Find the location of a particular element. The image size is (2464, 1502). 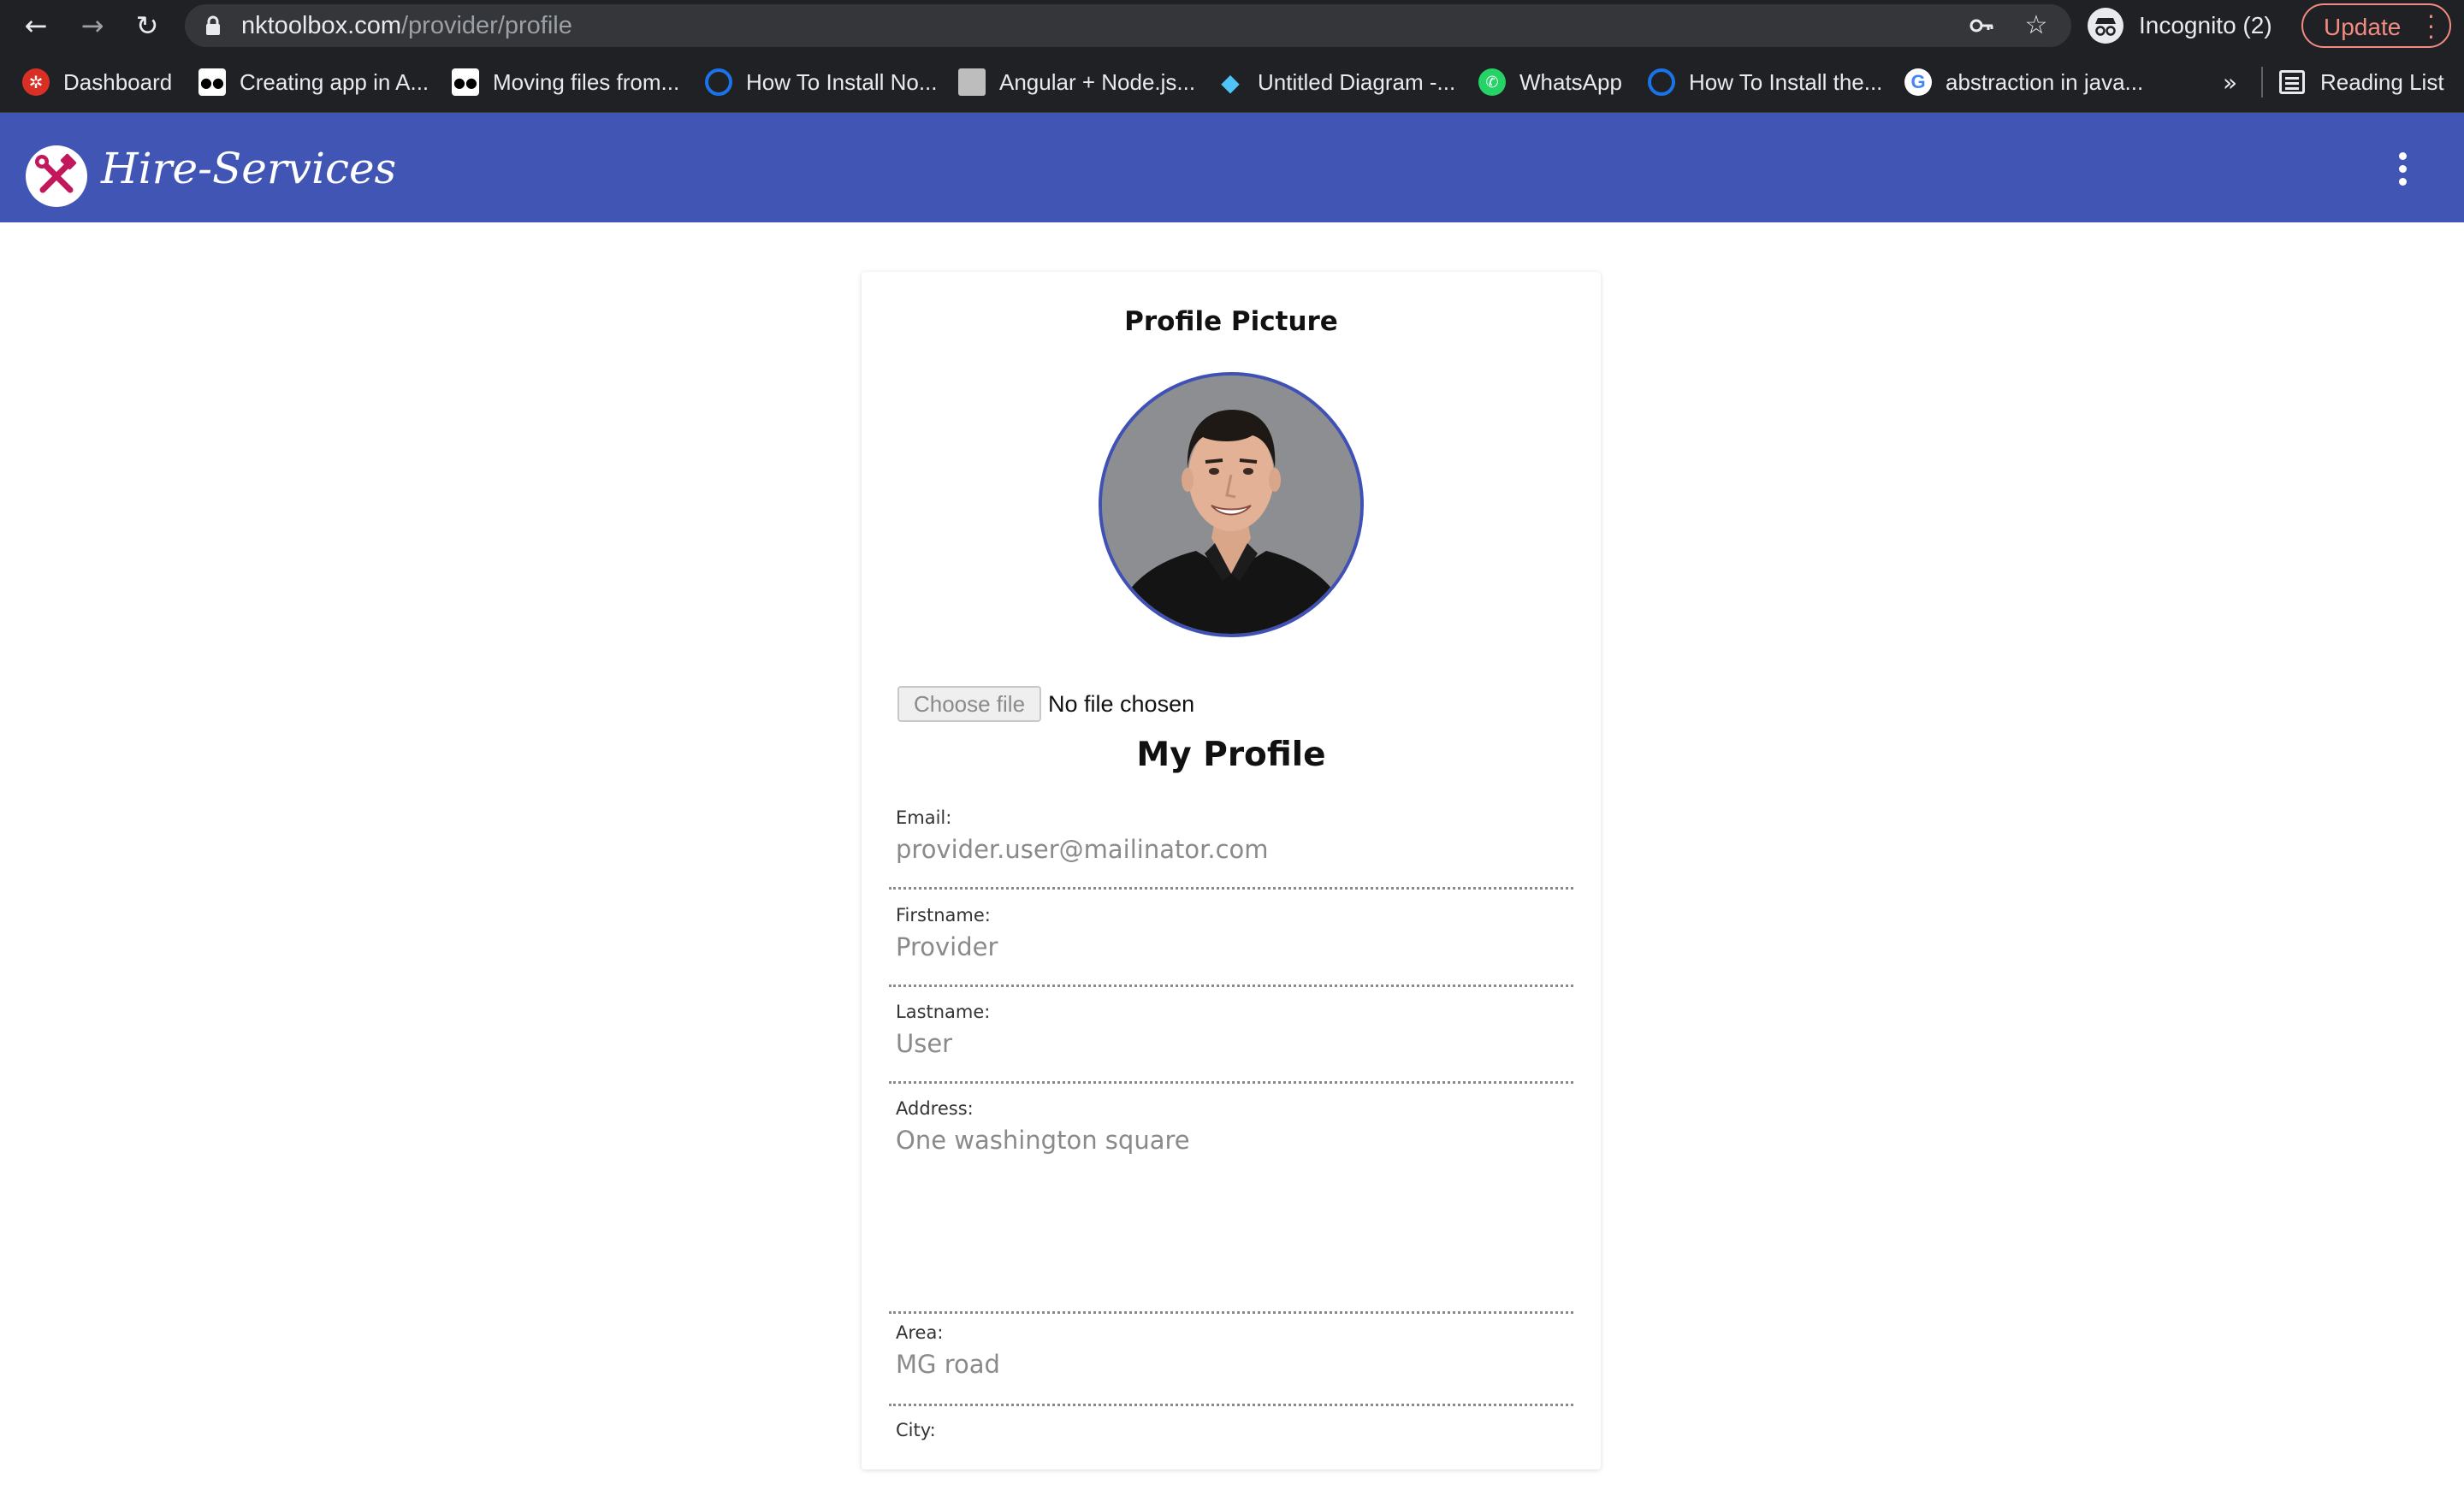

reload-icon: ↻ is located at coordinates (147, 26).